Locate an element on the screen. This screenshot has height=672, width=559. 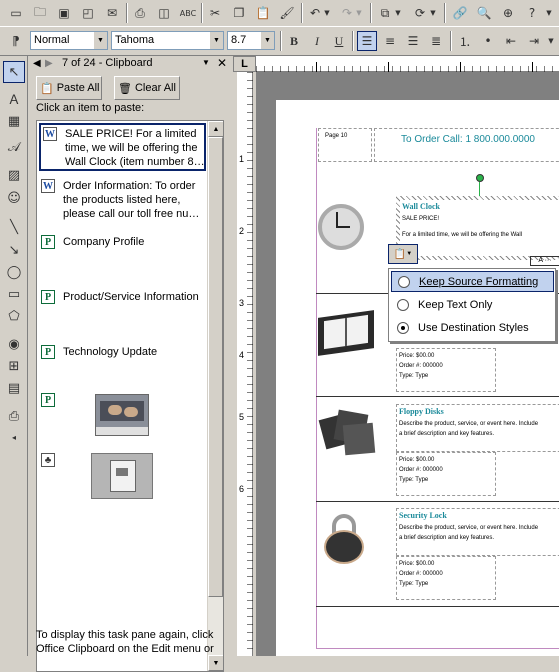
clipboard-list-scrollbar: ▲ ▼ is located at coordinates (215, 396).